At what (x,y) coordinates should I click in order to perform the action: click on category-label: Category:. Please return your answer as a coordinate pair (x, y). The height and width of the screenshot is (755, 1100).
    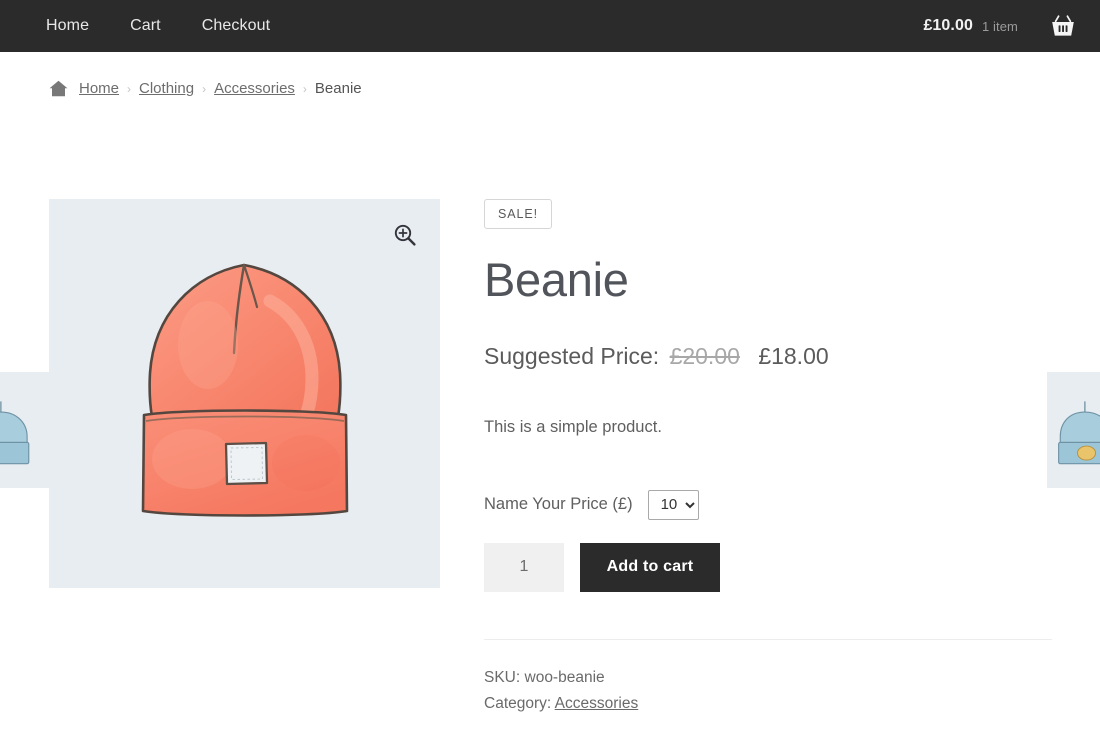
    Looking at the image, I should click on (518, 703).